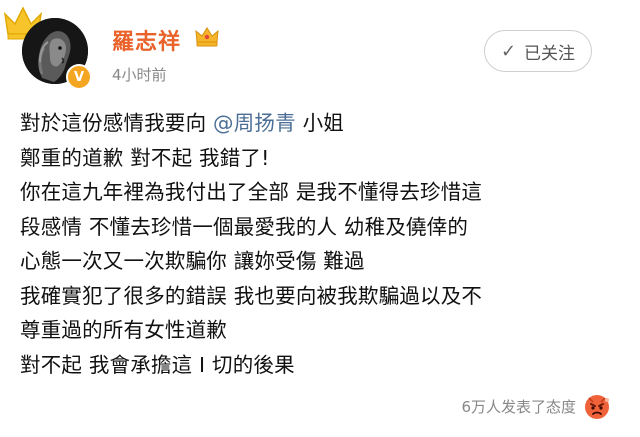 The image size is (640, 437). What do you see at coordinates (113, 123) in the screenshot?
I see `content-text: 對於這份感情我要向` at bounding box center [113, 123].